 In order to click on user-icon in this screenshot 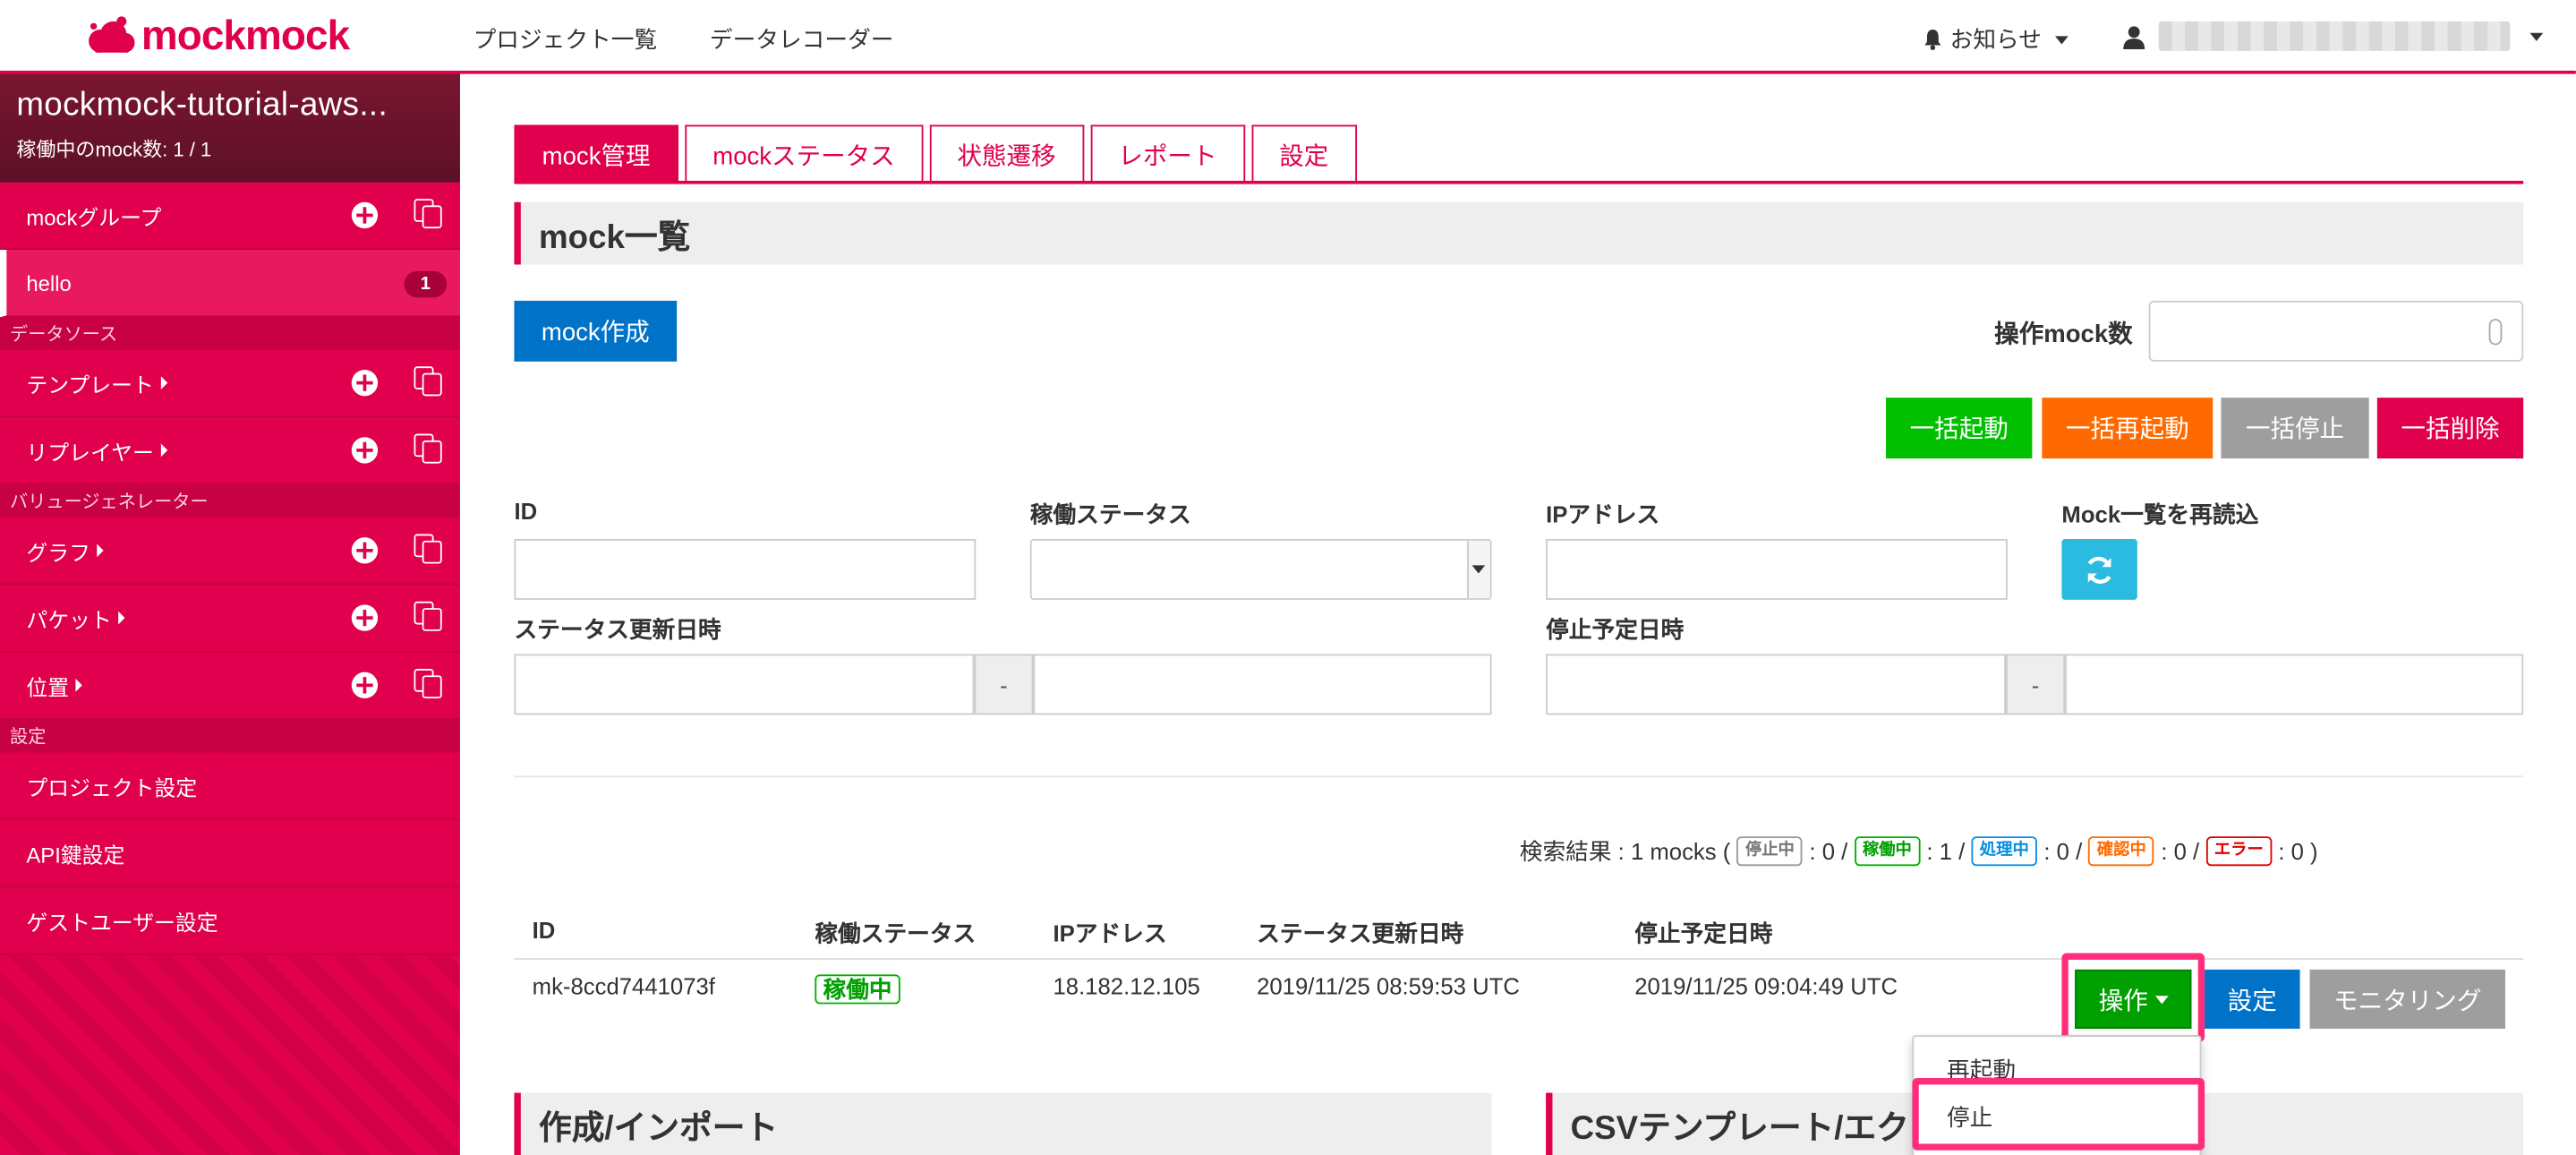, I will do `click(2134, 37)`.